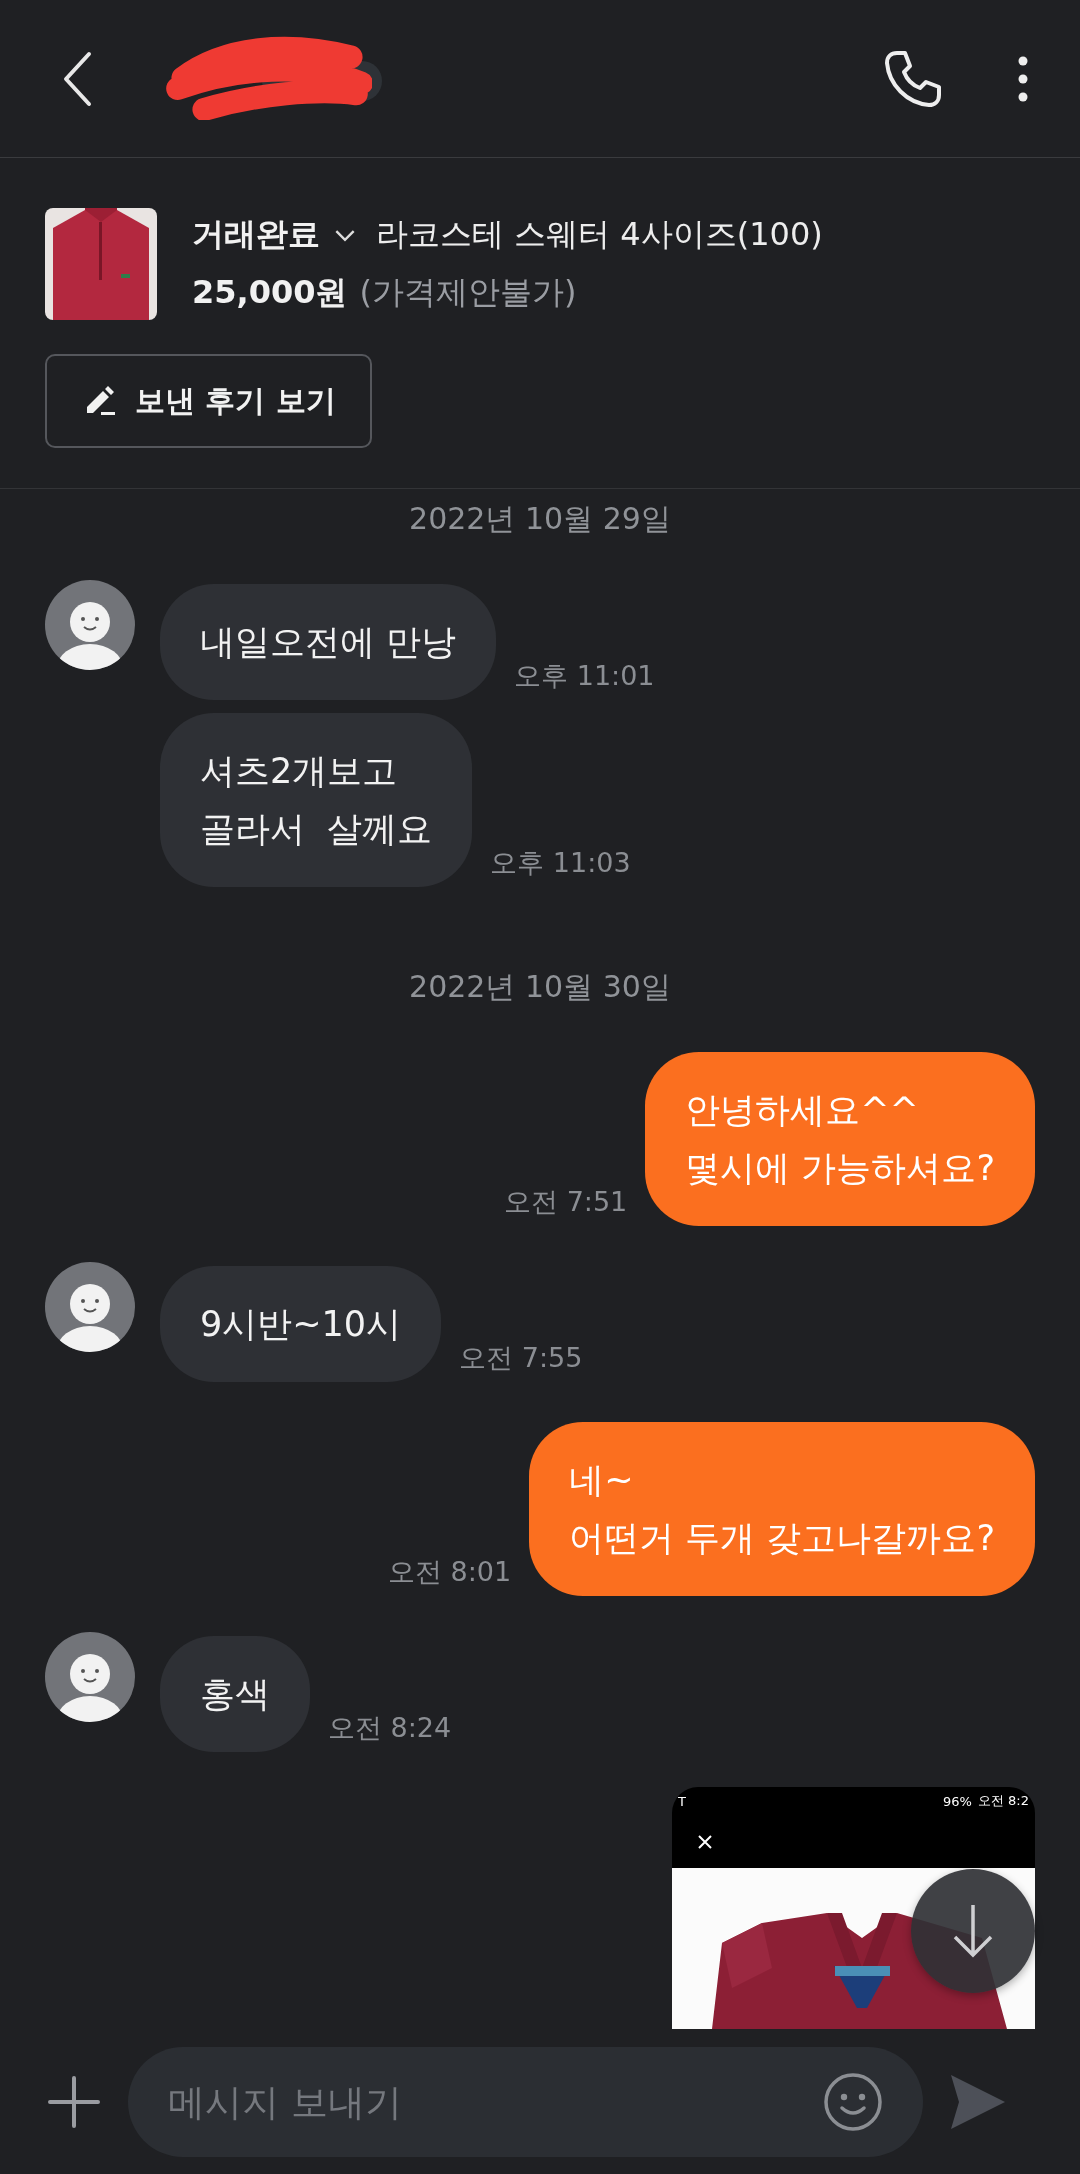 This screenshot has width=1080, height=2174. What do you see at coordinates (468, 292) in the screenshot?
I see `price-note: (가격제안불가)` at bounding box center [468, 292].